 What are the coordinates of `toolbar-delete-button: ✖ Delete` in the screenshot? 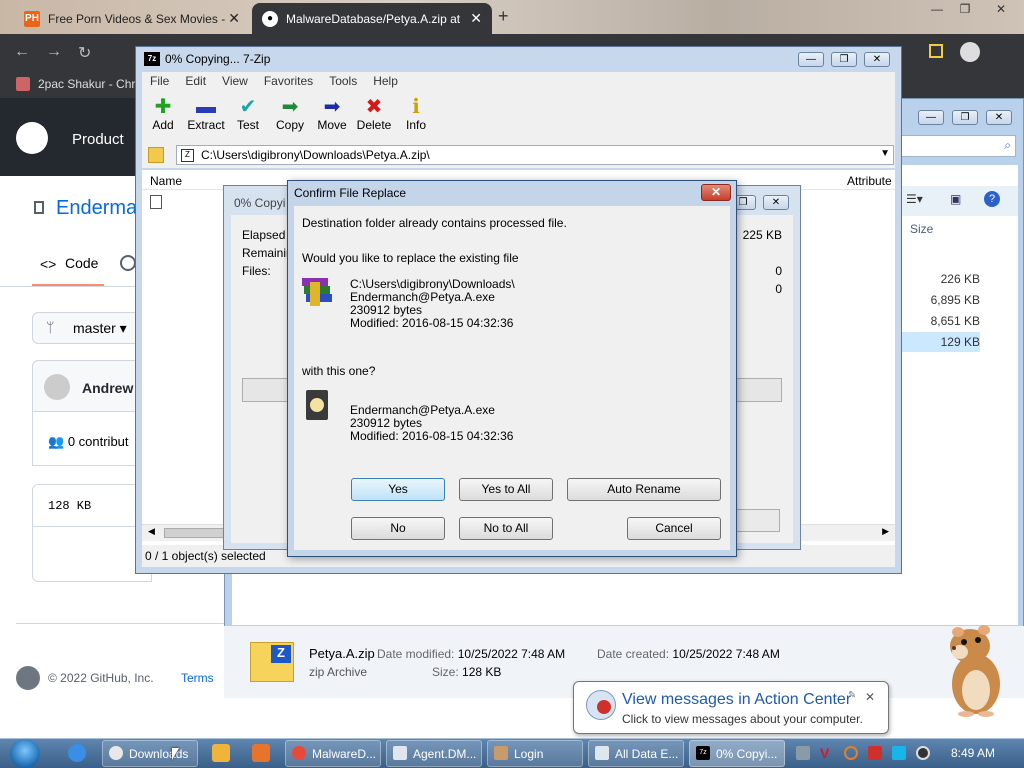 It's located at (374, 114).